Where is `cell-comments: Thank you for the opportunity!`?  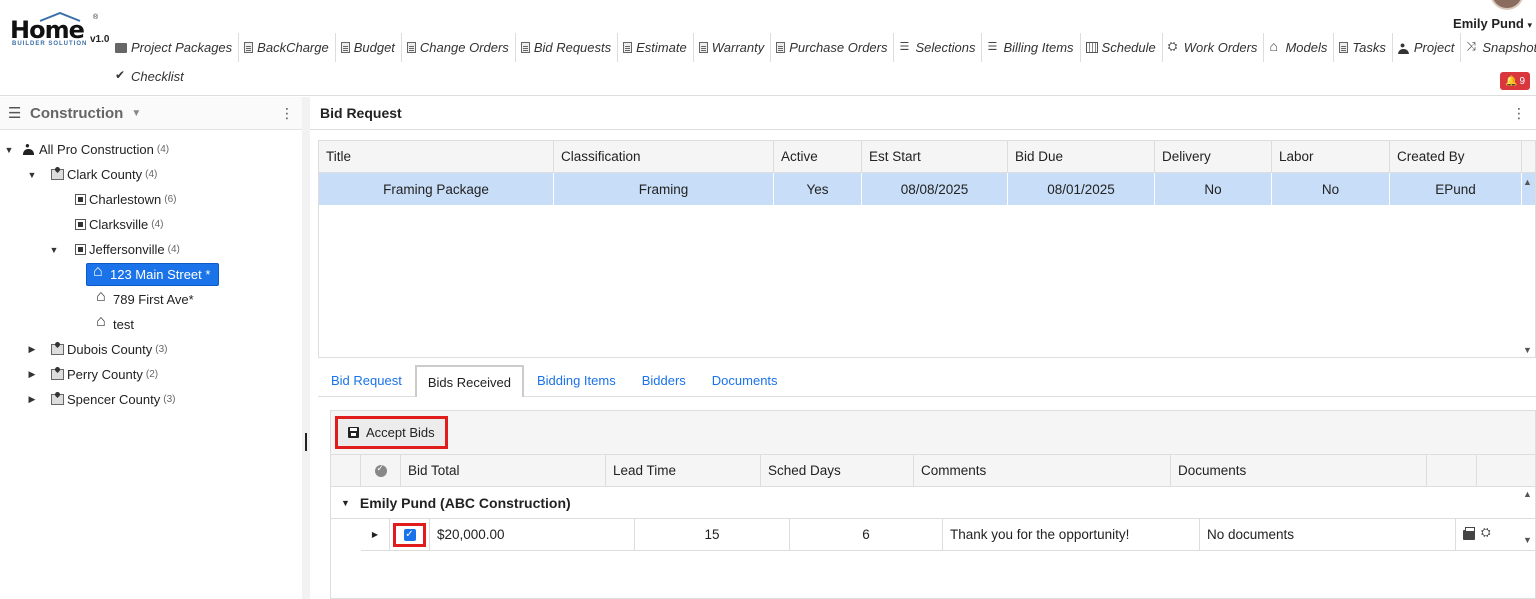 cell-comments: Thank you for the opportunity! is located at coordinates (1071, 534).